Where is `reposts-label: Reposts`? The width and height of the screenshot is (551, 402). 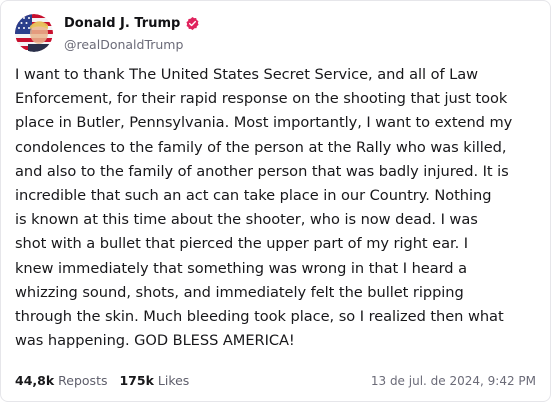
reposts-label: Reposts is located at coordinates (83, 380).